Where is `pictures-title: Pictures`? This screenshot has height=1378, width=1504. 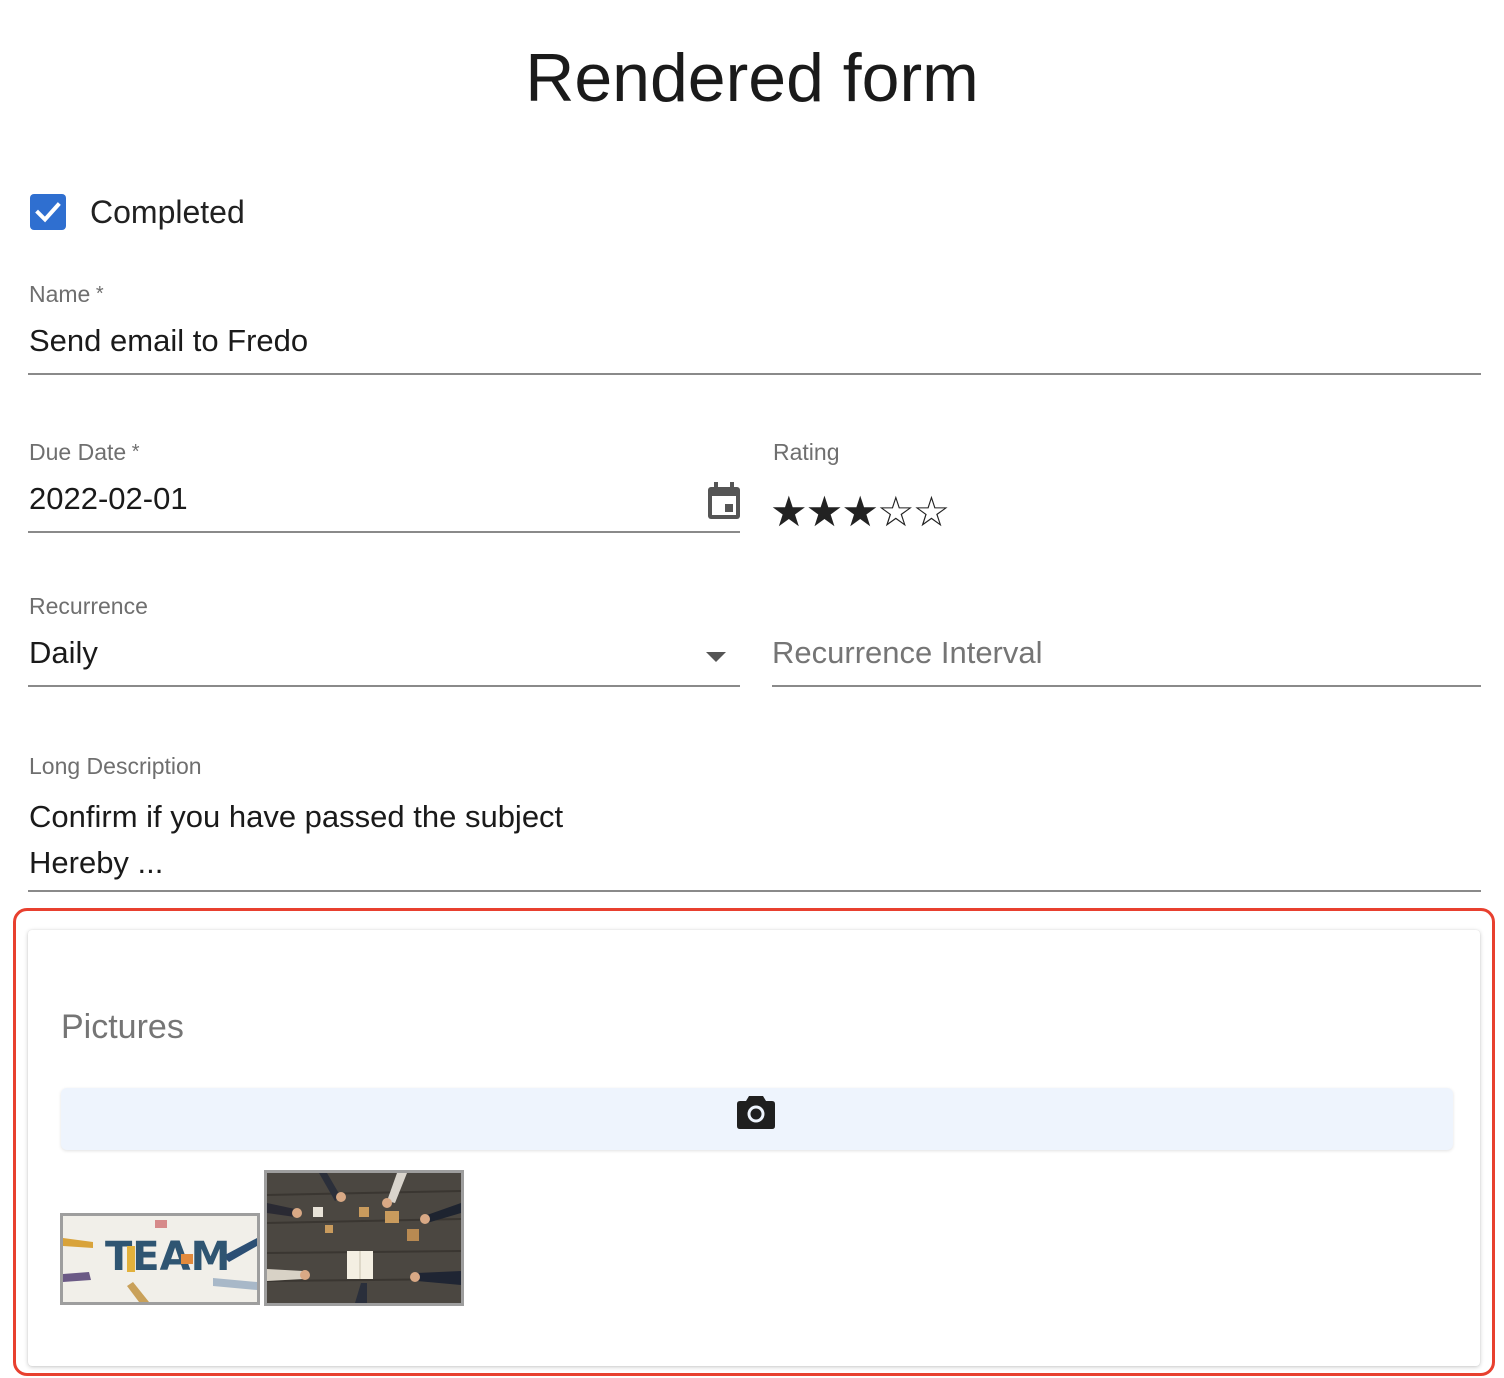 pictures-title: Pictures is located at coordinates (122, 1027).